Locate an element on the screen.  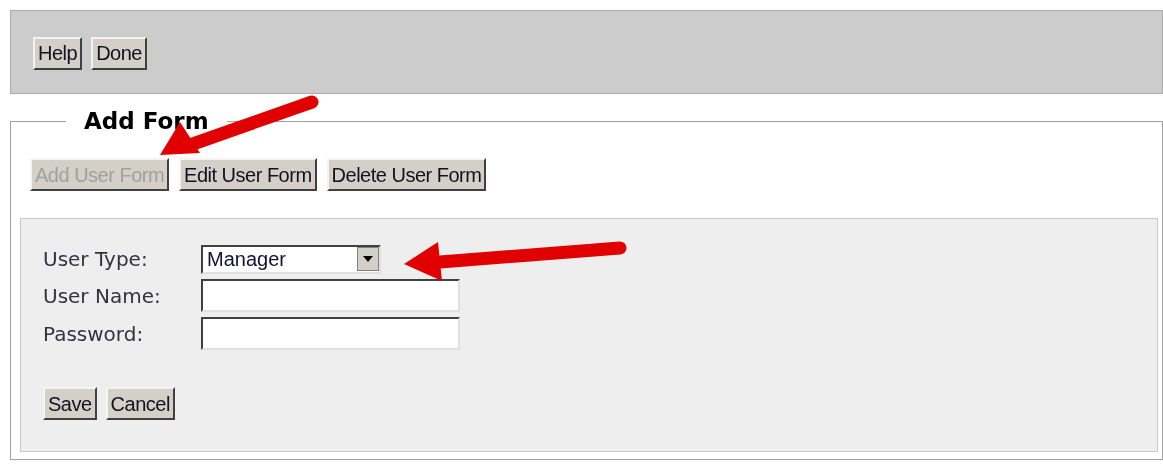
field-label: User Name: is located at coordinates (102, 296).